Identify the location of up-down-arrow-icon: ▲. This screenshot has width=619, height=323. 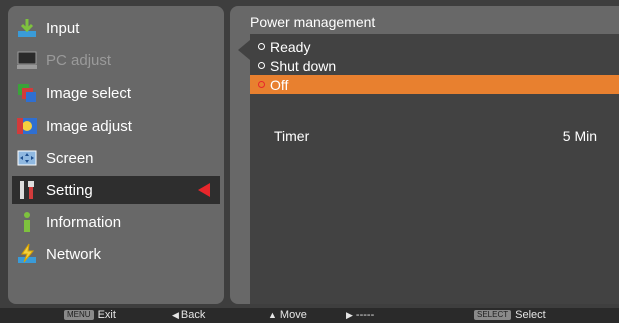
(272, 315).